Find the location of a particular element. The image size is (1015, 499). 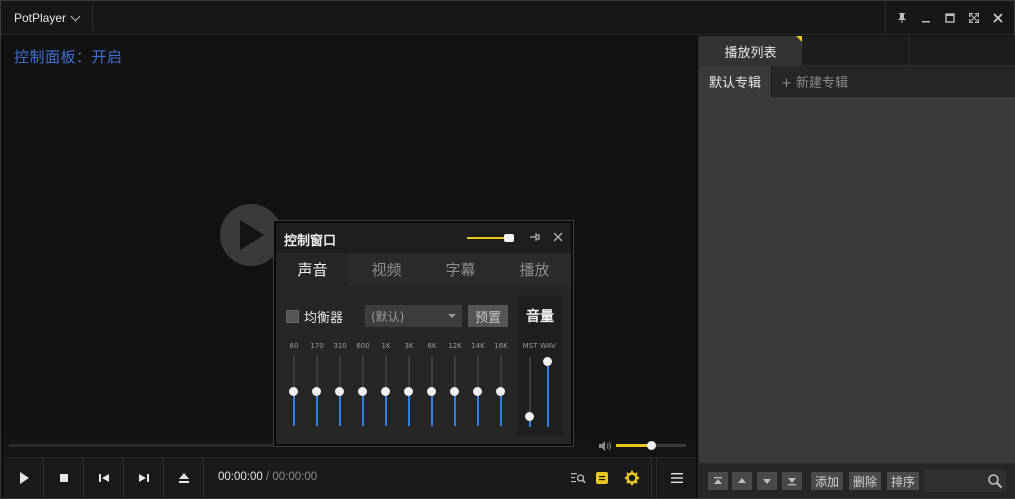

preset-button: 预置 is located at coordinates (488, 316).